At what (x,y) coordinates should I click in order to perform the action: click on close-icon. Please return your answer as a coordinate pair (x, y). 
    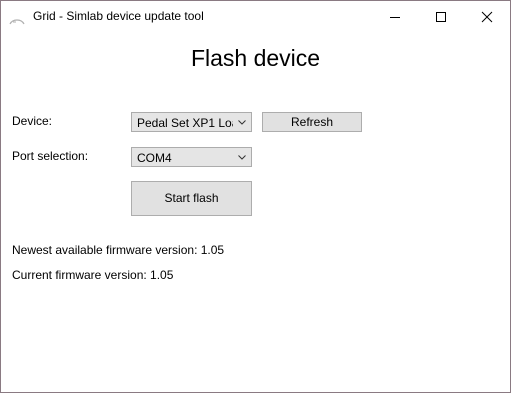
    Looking at the image, I should click on (487, 17).